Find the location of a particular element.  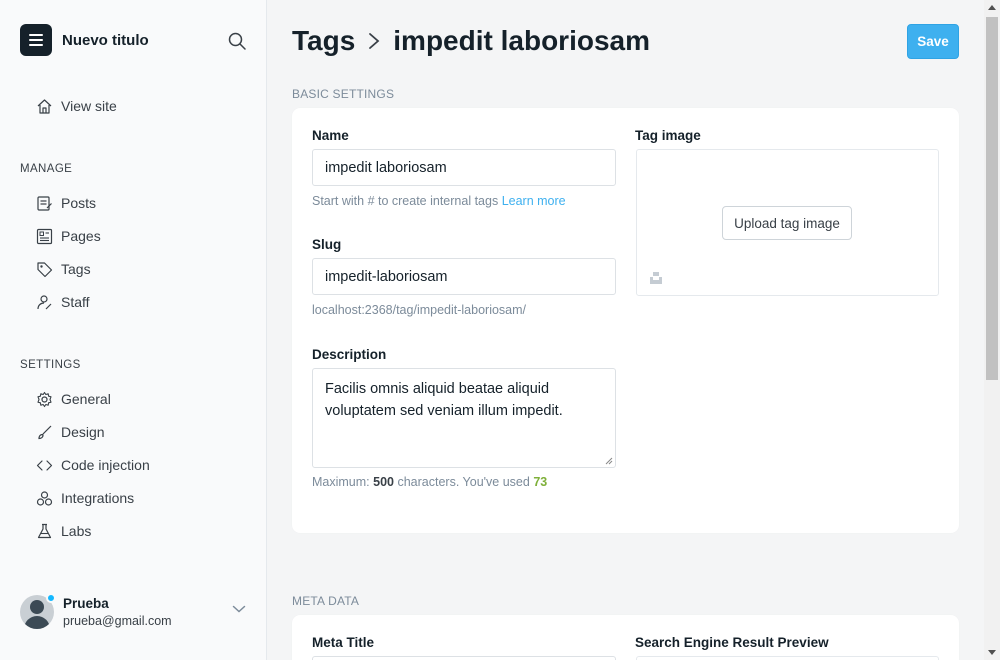

breadcrumb: Tags impedit laboriosam is located at coordinates (471, 41).